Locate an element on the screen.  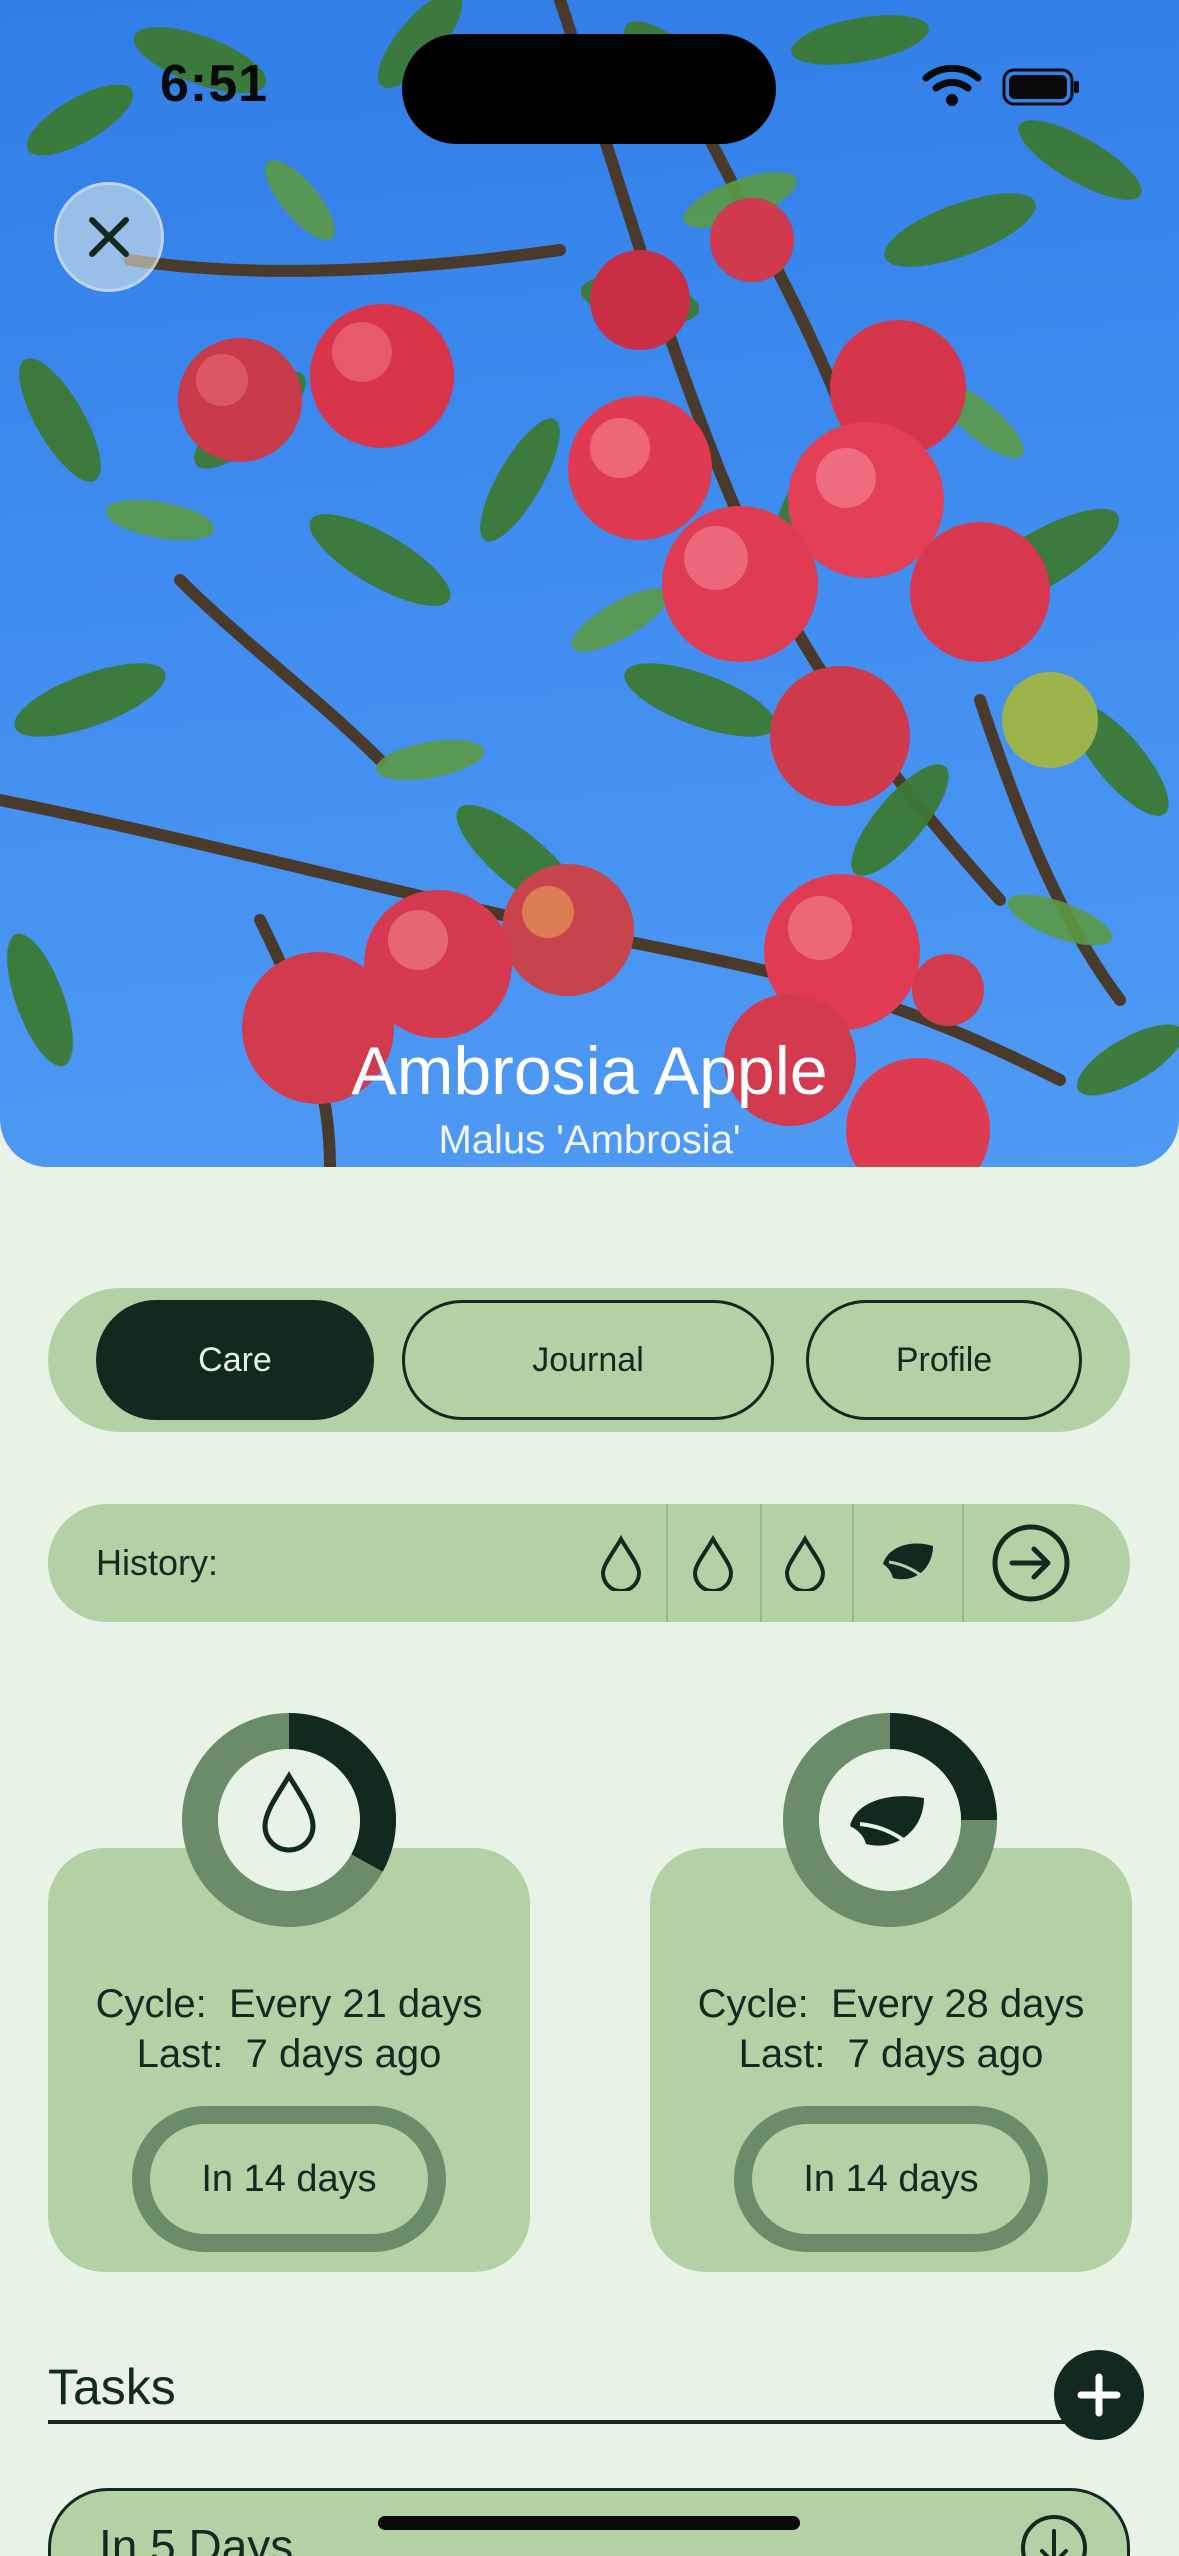
arrow-down-circle-icon is located at coordinates (1054, 2534).